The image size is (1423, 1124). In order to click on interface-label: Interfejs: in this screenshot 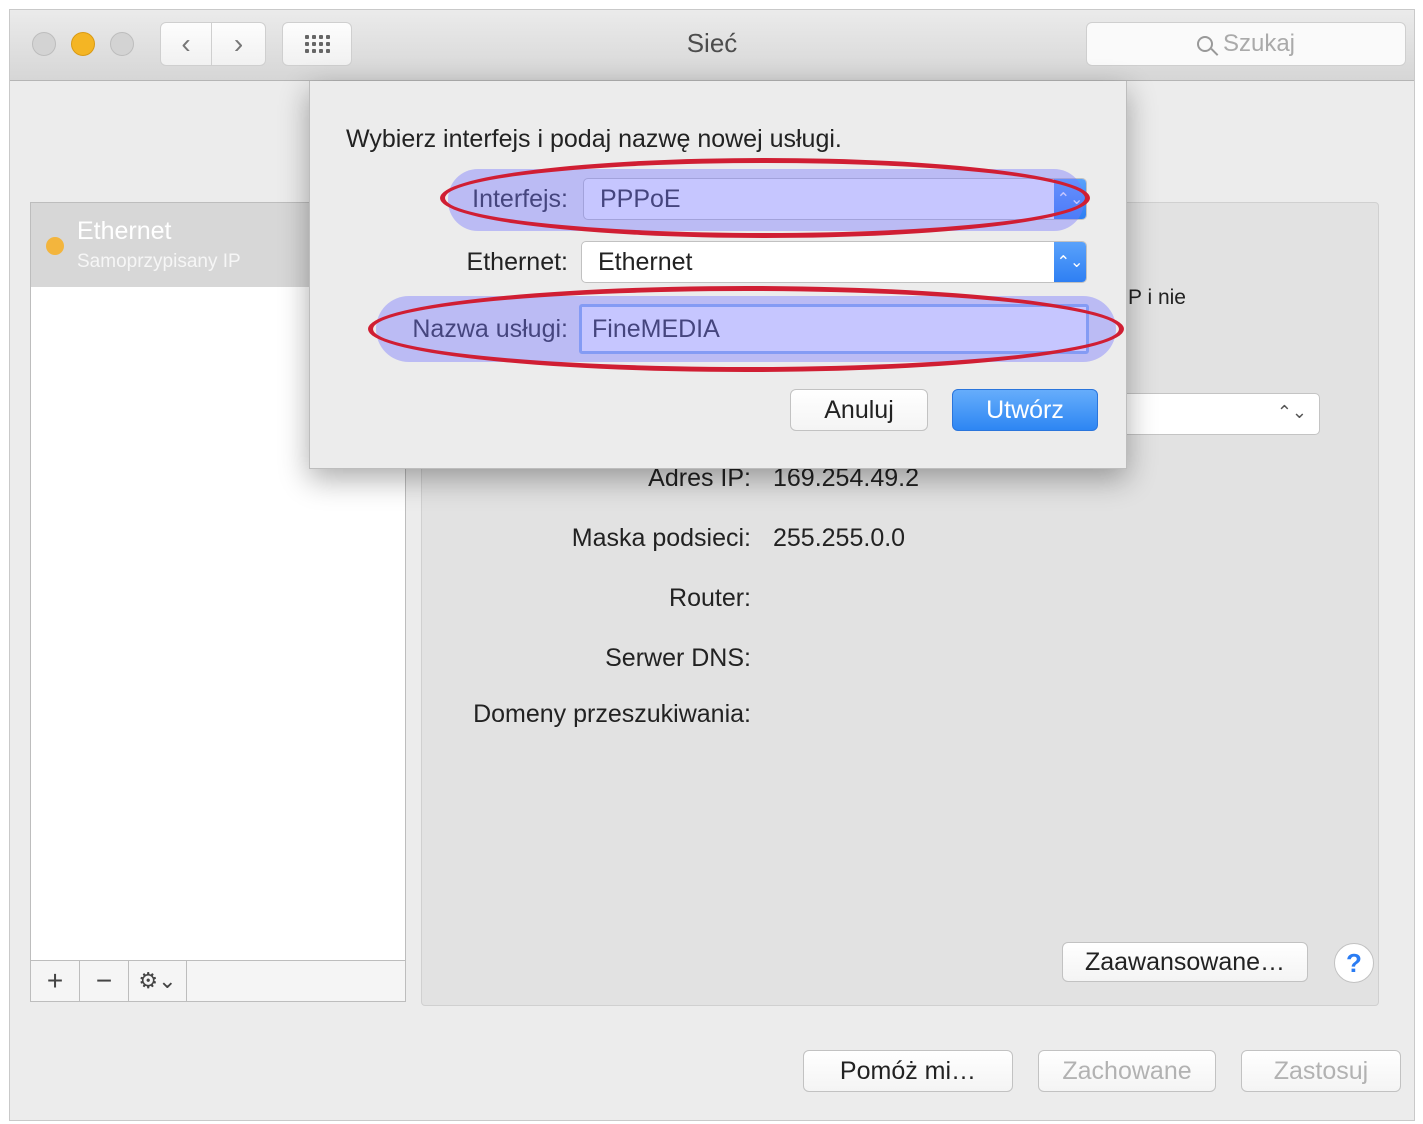, I will do `click(520, 199)`.